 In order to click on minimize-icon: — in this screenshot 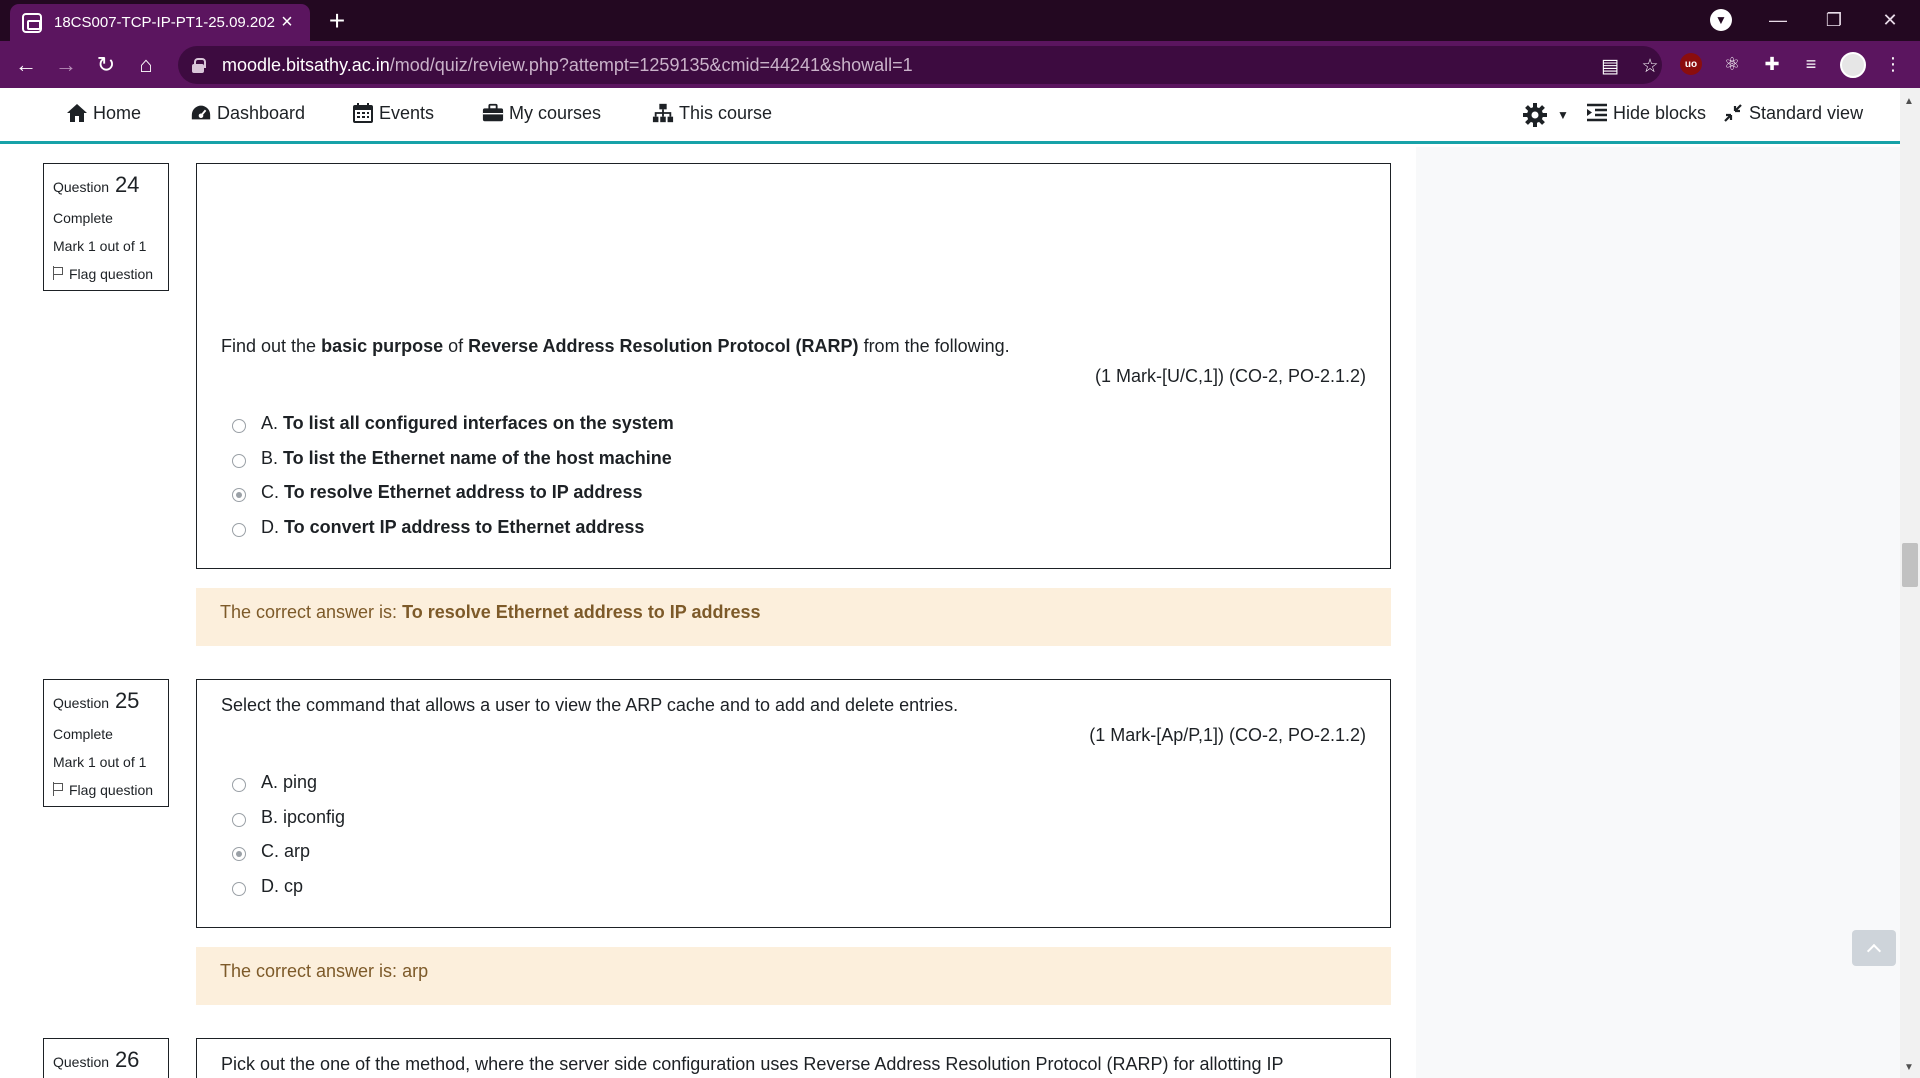, I will do `click(1778, 20)`.